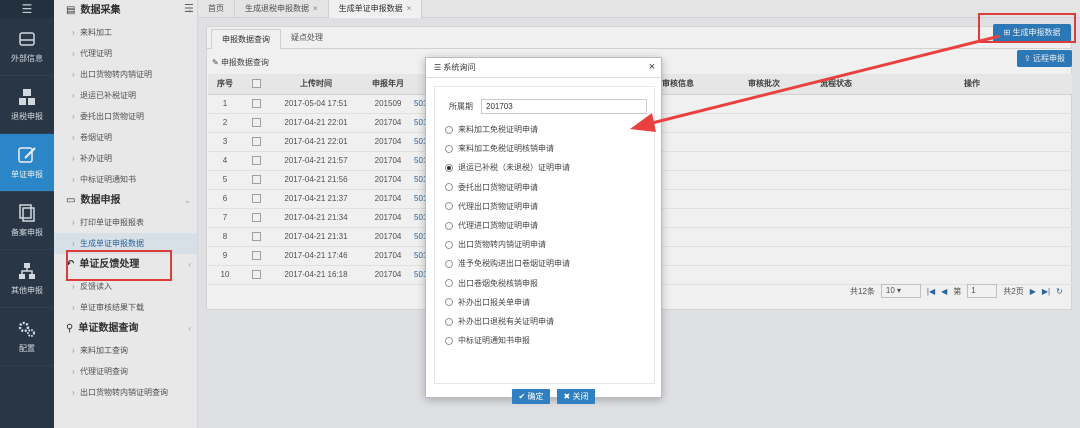 Image resolution: width=1080 pixels, height=428 pixels. Describe the element at coordinates (824, 80) in the screenshot. I see `arrow-line` at that location.